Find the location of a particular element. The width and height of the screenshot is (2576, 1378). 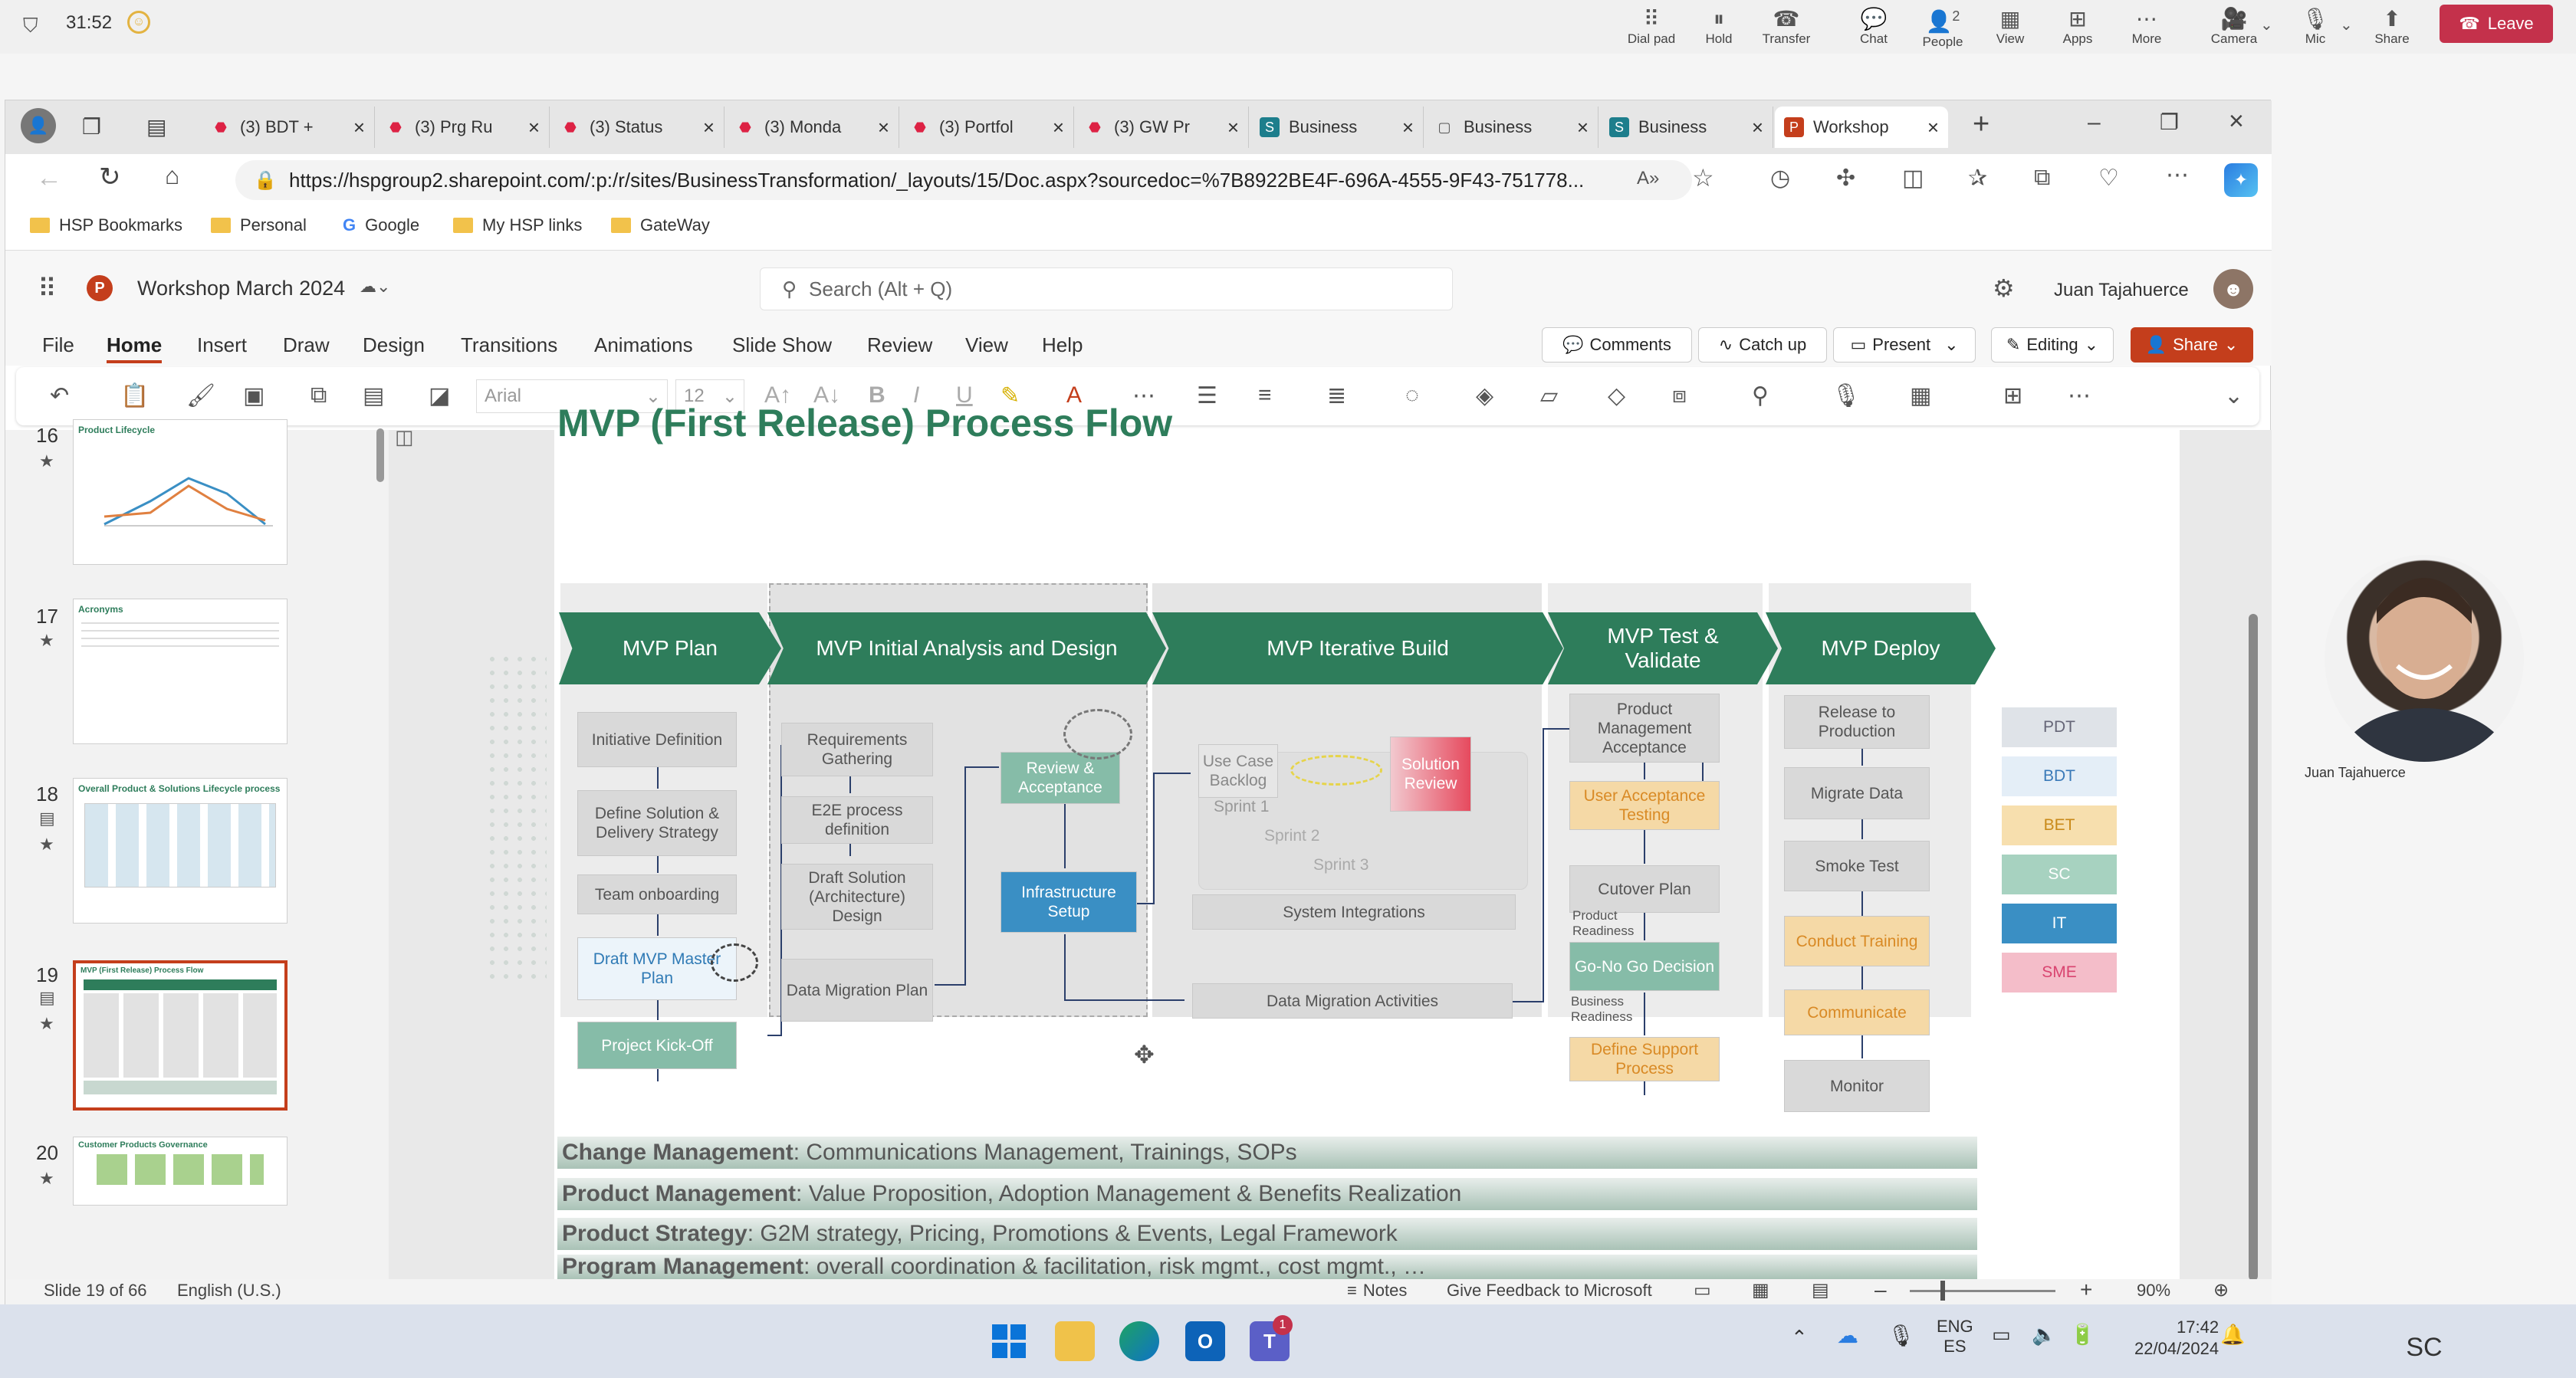

flow-step: Product Management Acceptance is located at coordinates (1644, 729).